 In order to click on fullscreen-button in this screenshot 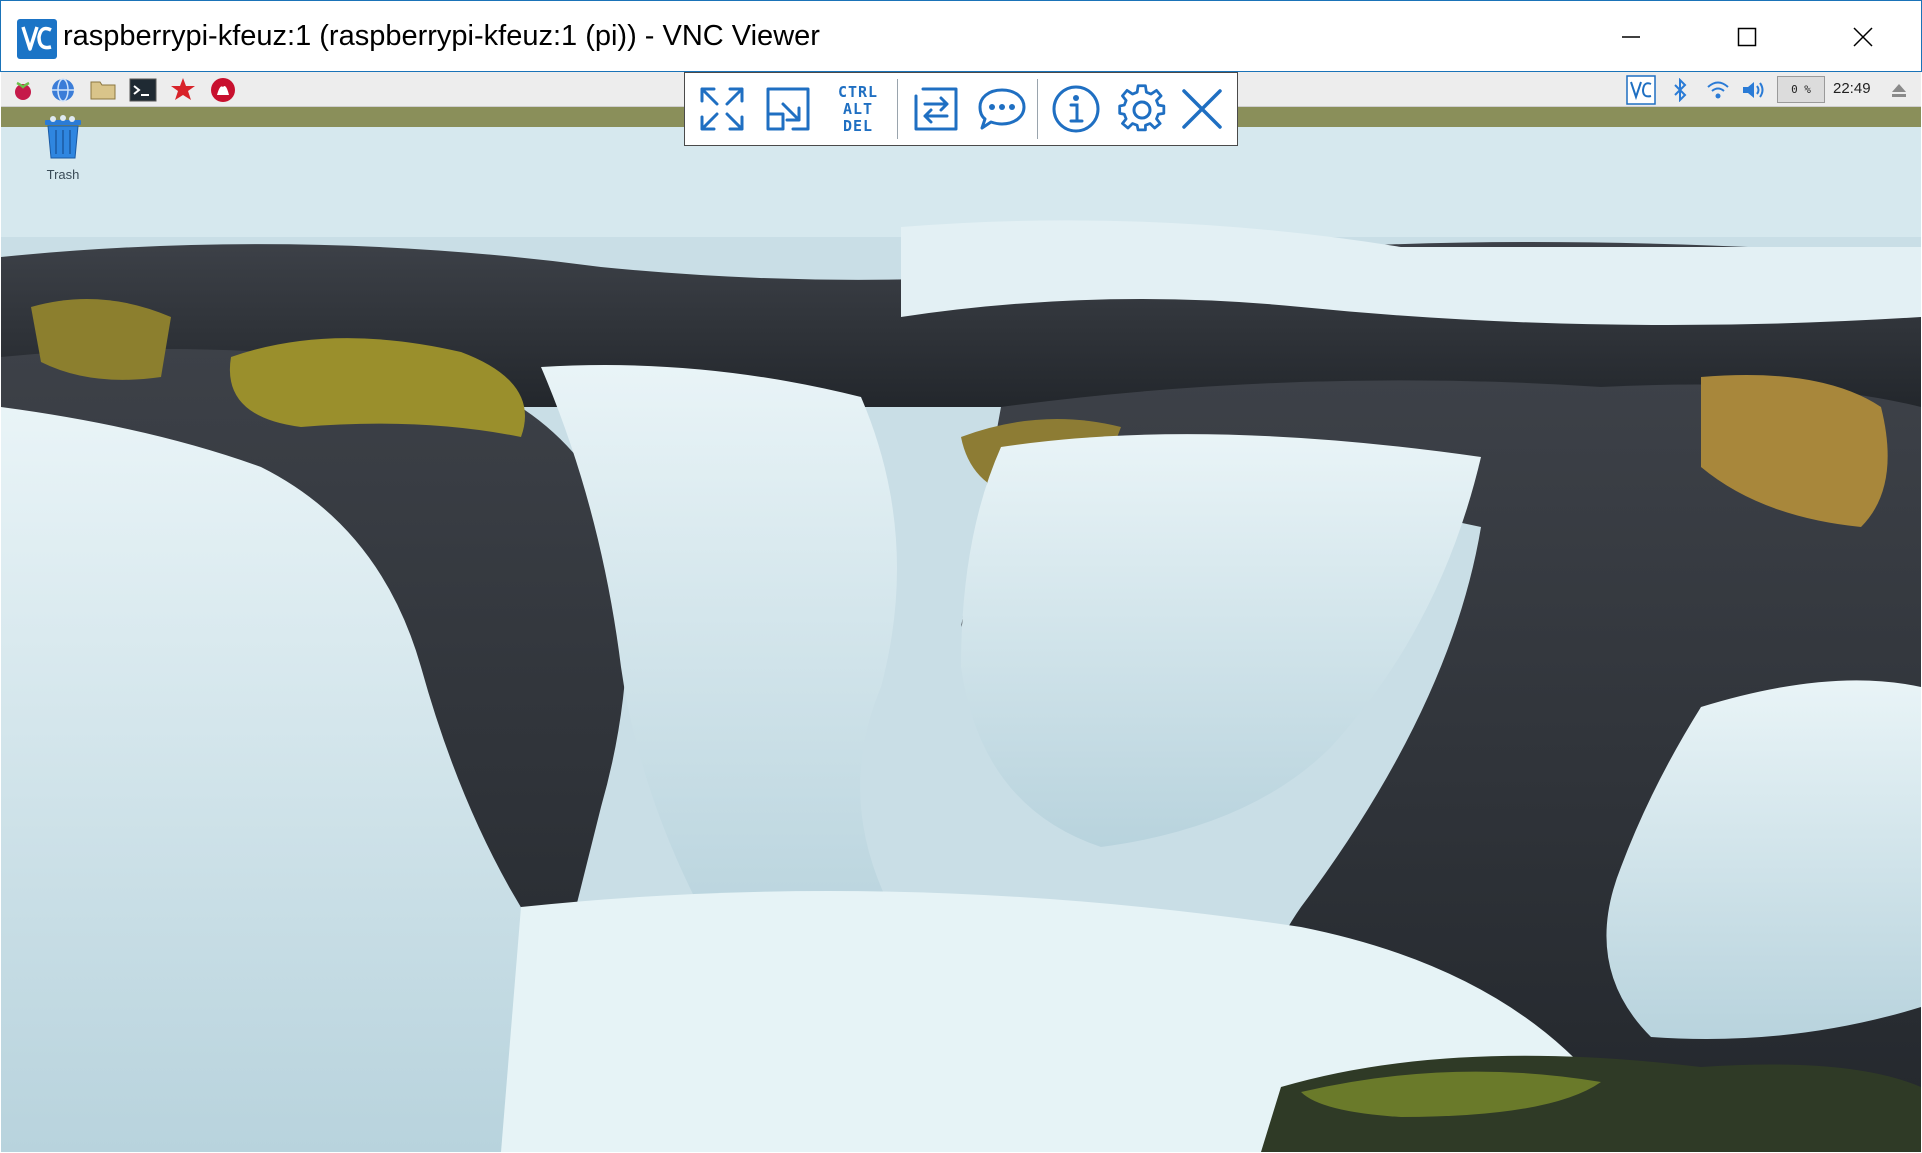, I will do `click(722, 109)`.